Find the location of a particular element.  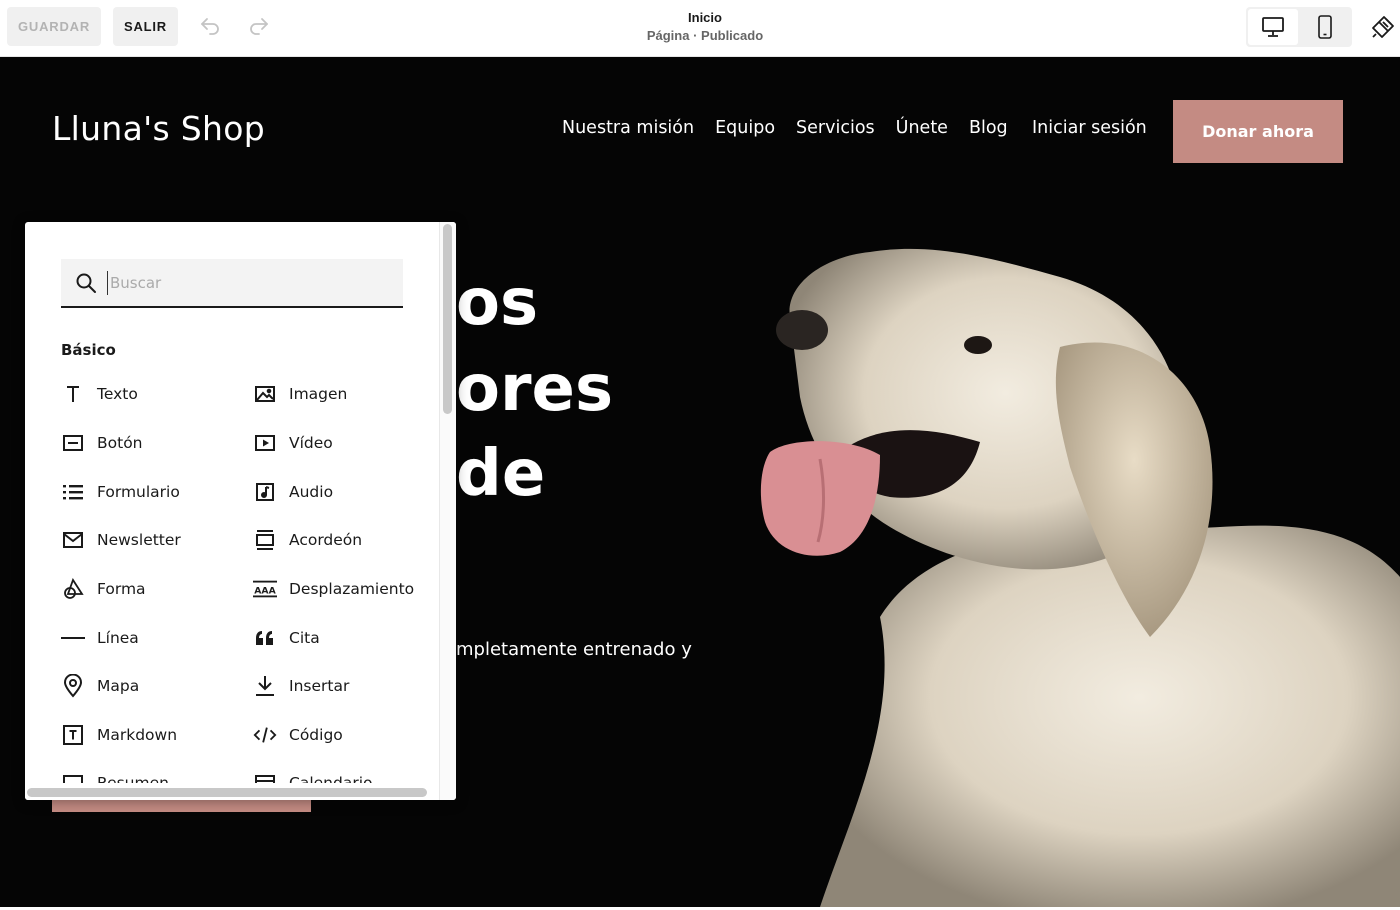

save-button: GUARDAR is located at coordinates (54, 26).